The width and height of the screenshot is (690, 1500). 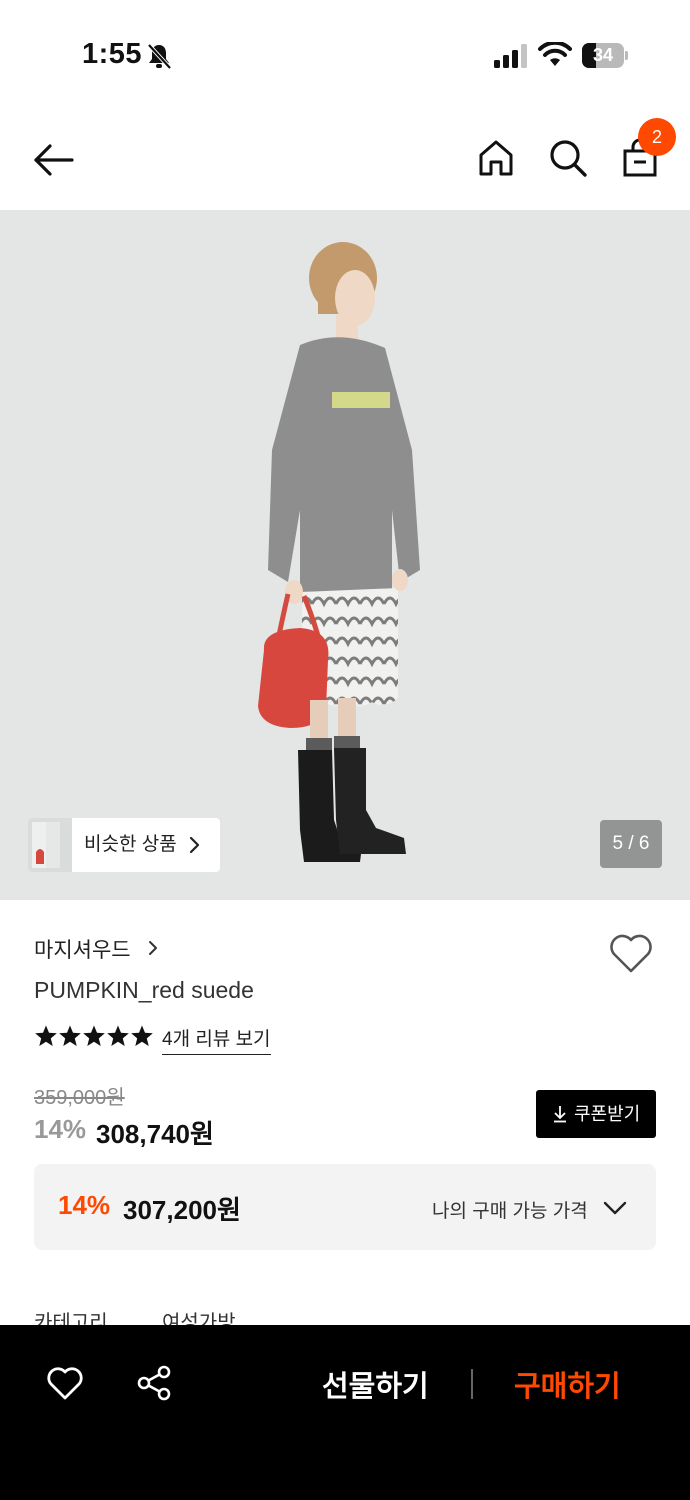 I want to click on download-icon, so click(x=560, y=1114).